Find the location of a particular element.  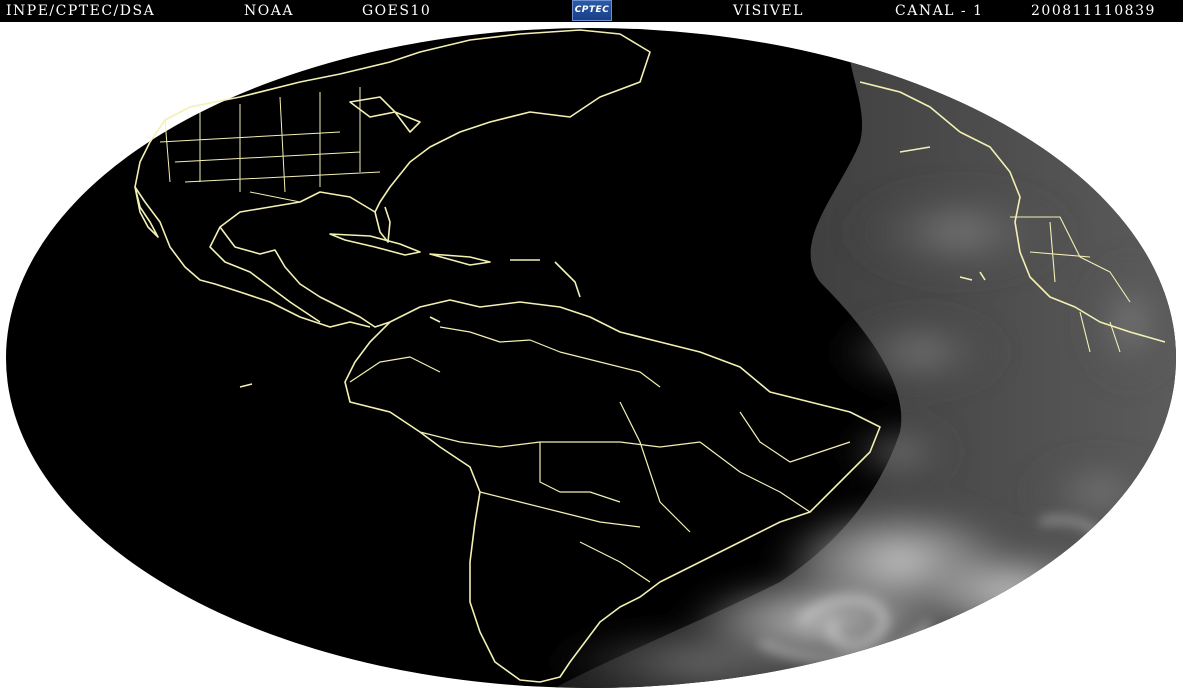

band-label: VISIVEL is located at coordinates (768, 11).